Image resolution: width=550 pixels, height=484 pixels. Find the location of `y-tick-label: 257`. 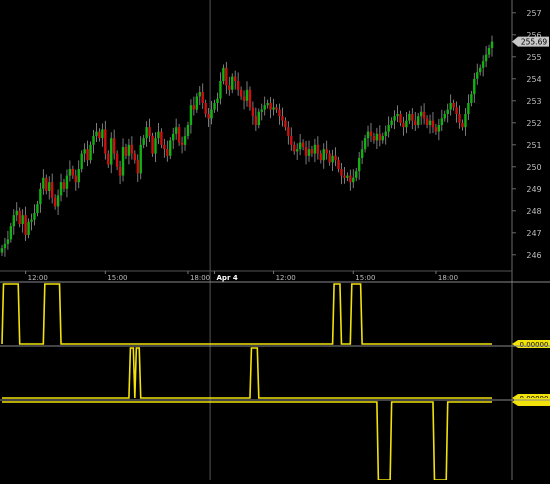

y-tick-label: 257 is located at coordinates (533, 13).